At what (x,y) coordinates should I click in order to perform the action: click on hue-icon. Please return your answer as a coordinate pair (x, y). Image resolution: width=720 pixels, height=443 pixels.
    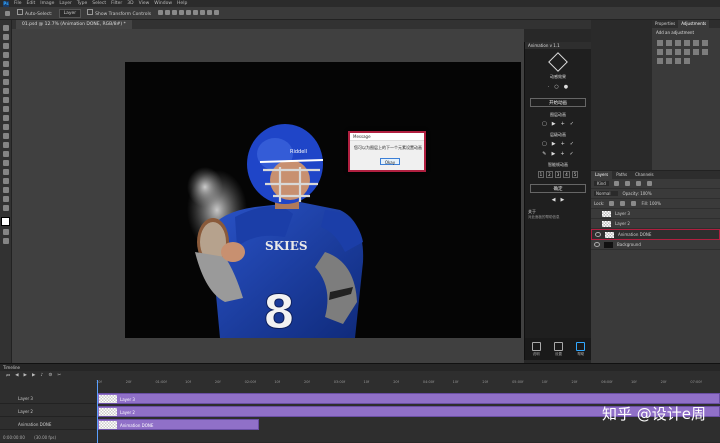
    Looking at the image, I should click on (705, 43).